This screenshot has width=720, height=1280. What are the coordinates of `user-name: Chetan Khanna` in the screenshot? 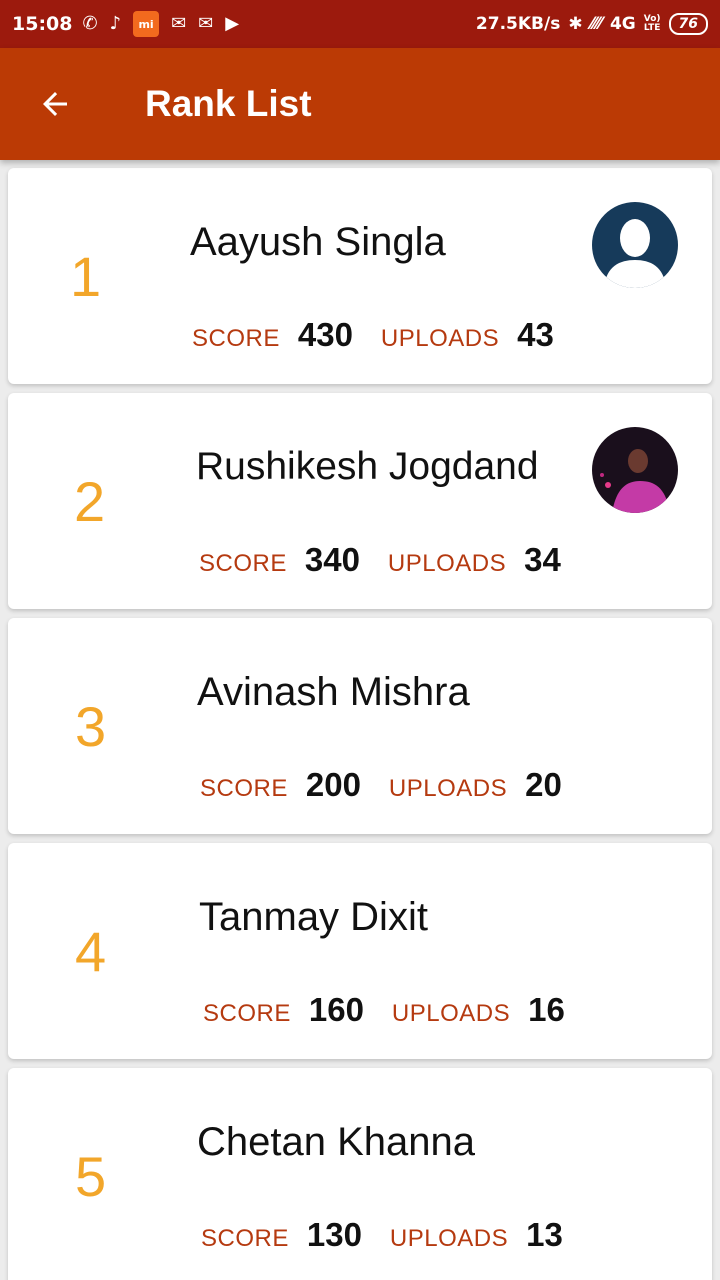 It's located at (336, 1142).